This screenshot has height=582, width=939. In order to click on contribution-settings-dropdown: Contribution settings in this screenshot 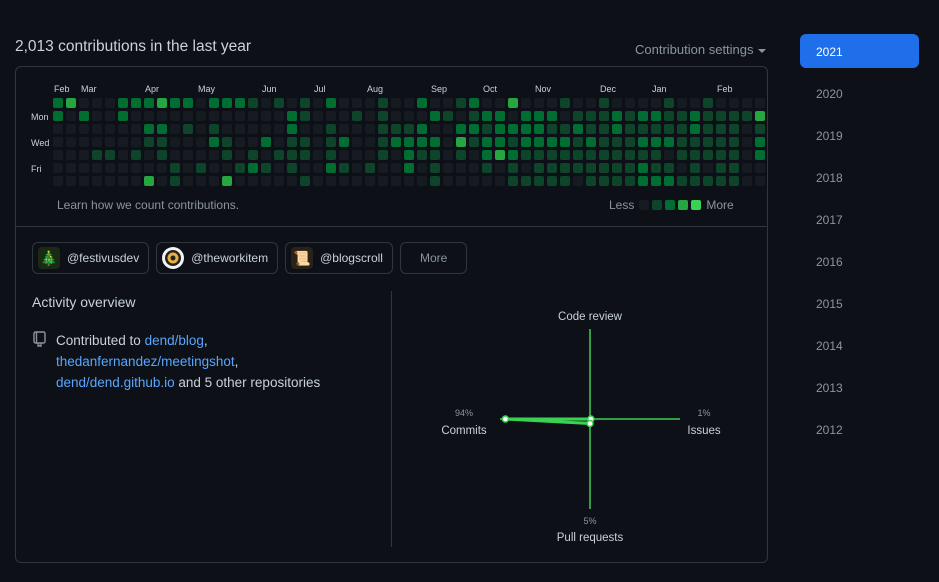, I will do `click(700, 49)`.